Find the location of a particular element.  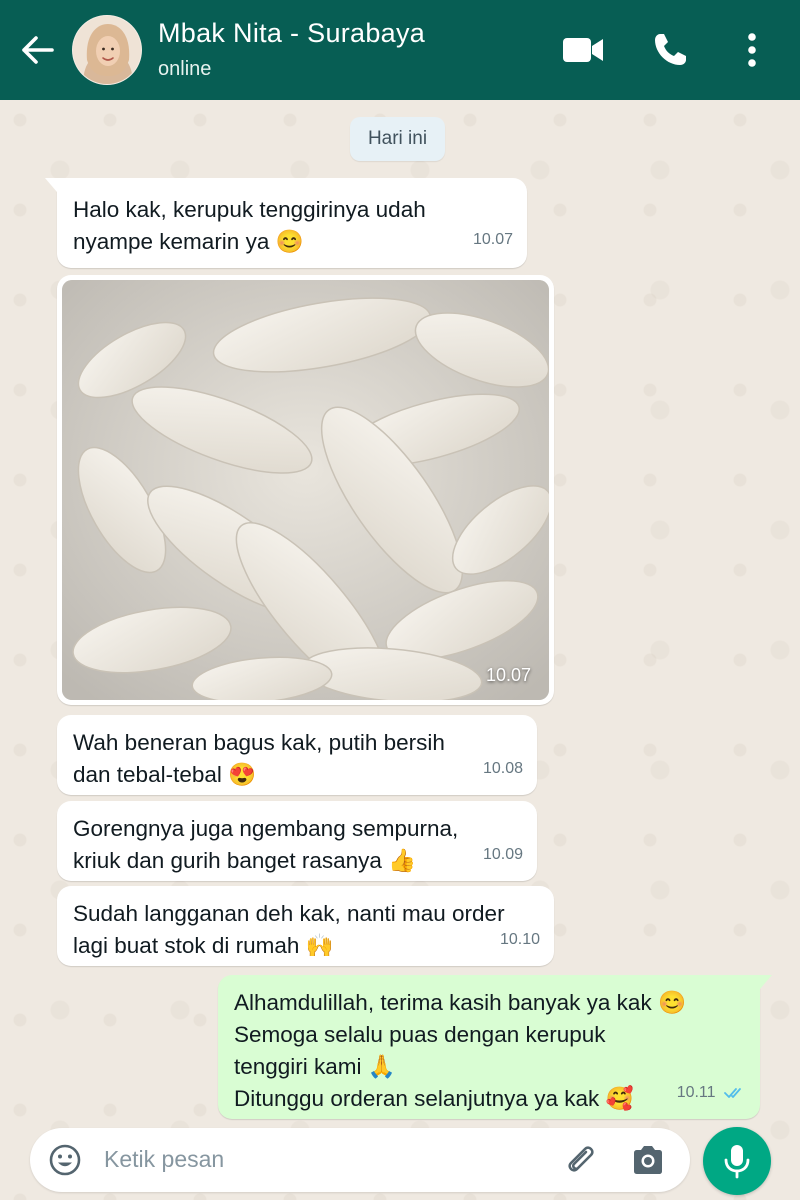

message-text: Halo kak, kerupuk tenggirinya udah is located at coordinates (249, 209).